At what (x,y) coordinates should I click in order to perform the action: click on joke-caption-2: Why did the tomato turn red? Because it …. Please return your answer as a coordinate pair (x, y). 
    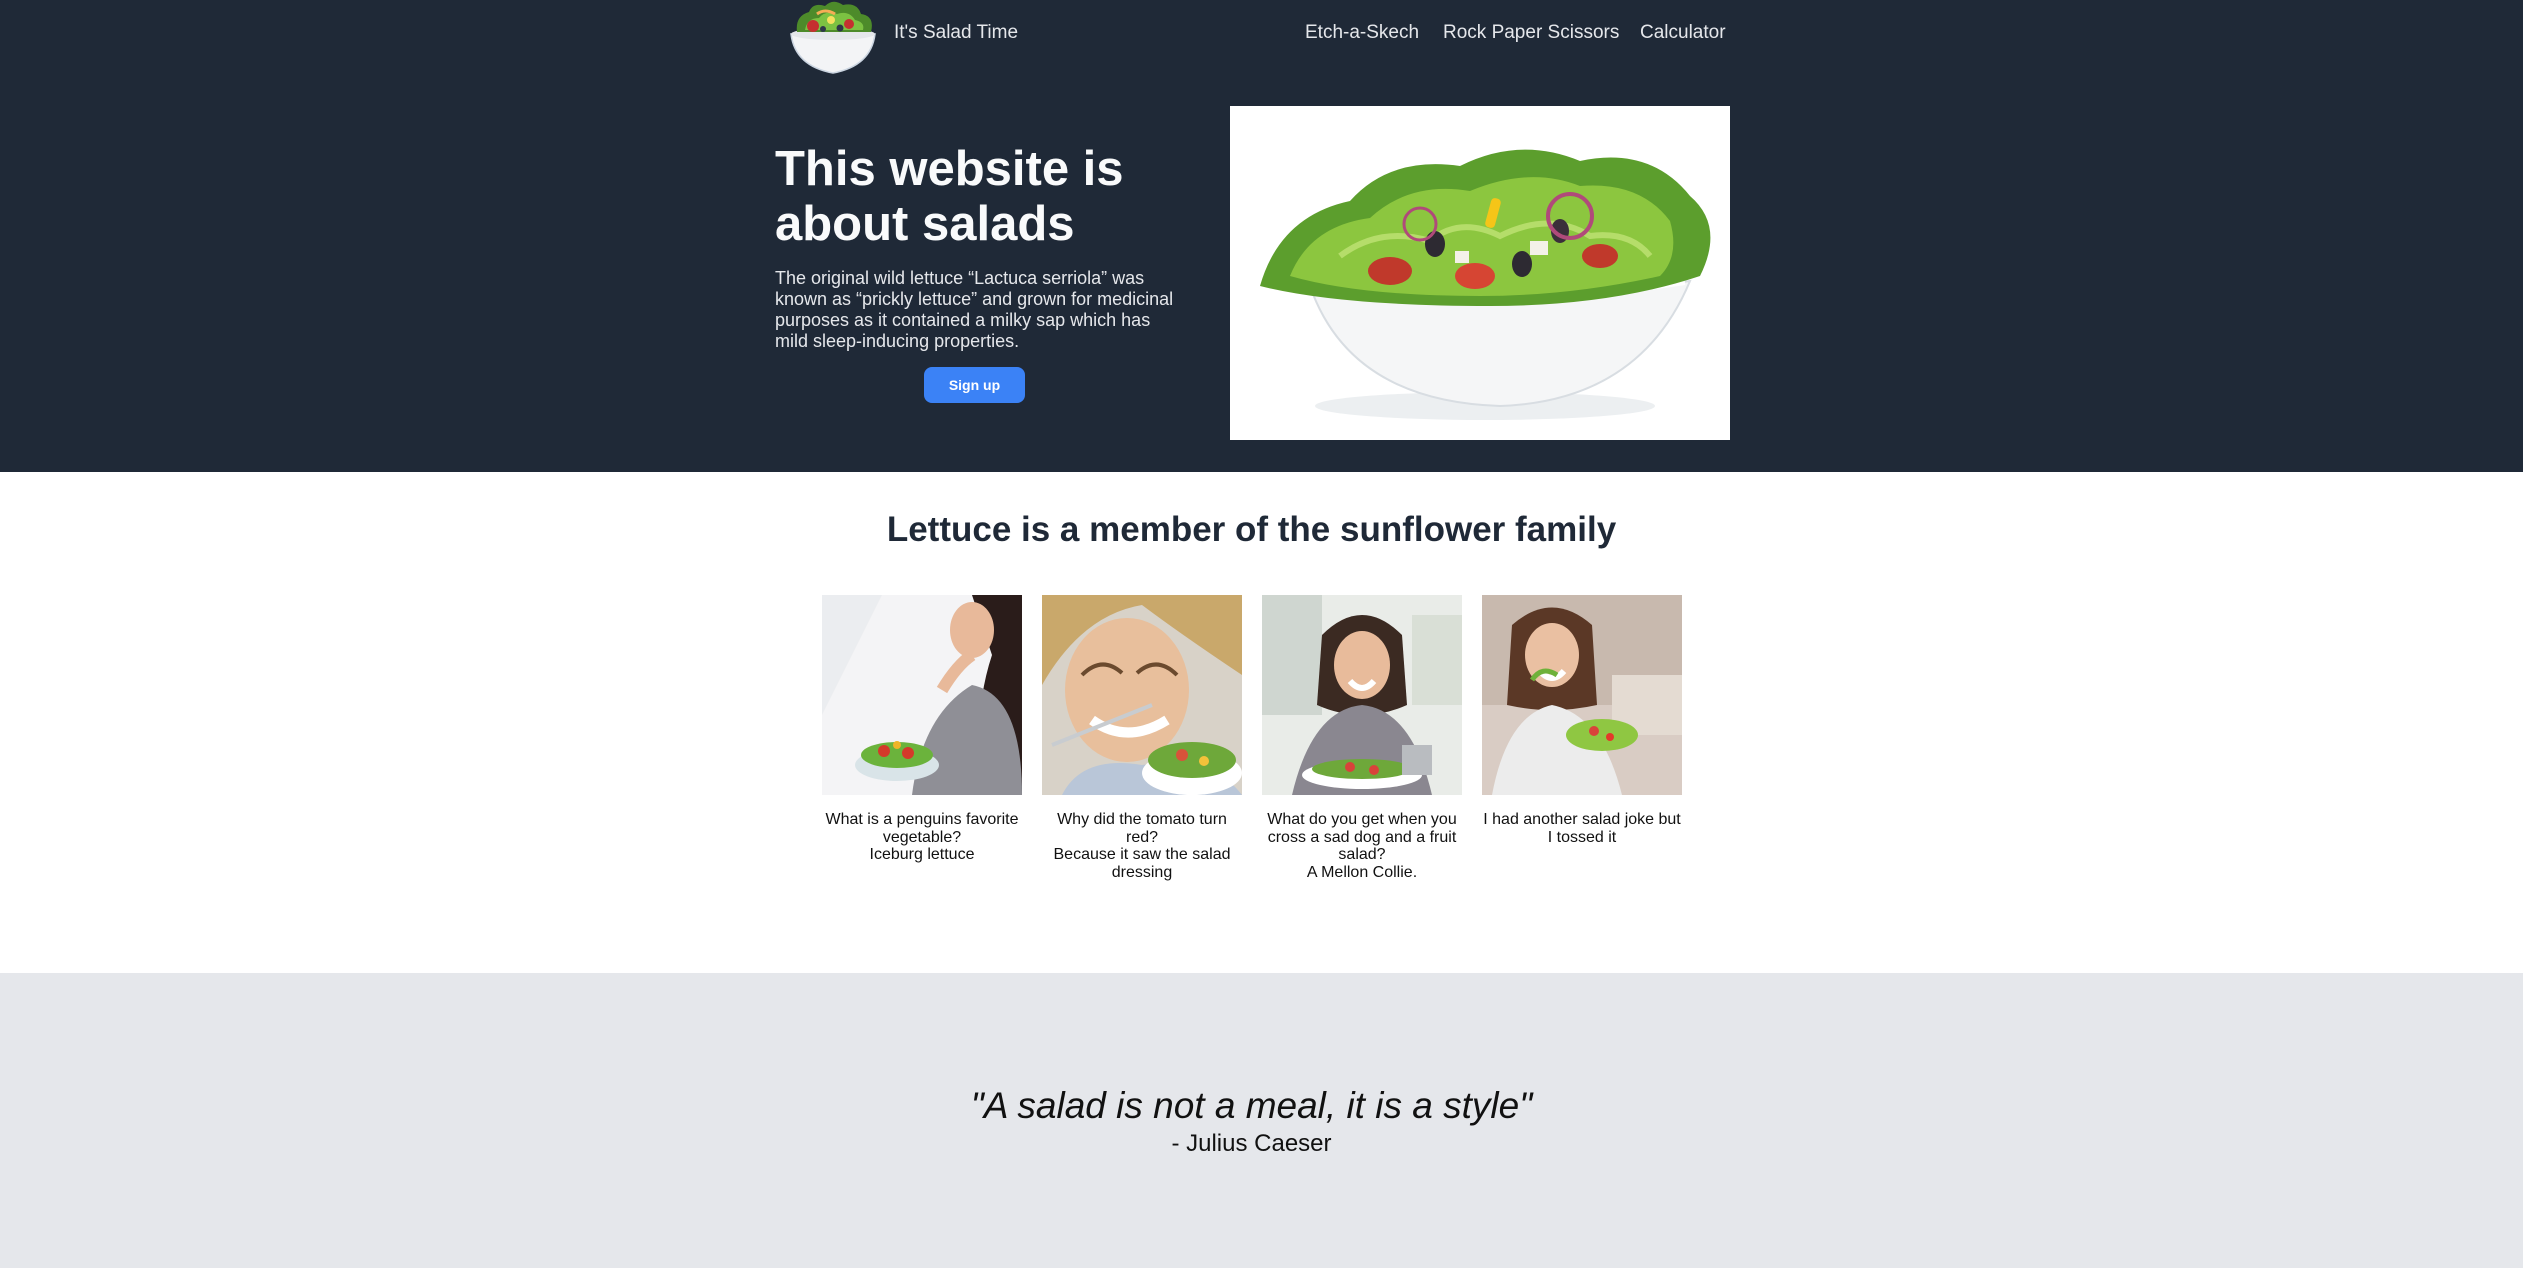
    Looking at the image, I should click on (1142, 846).